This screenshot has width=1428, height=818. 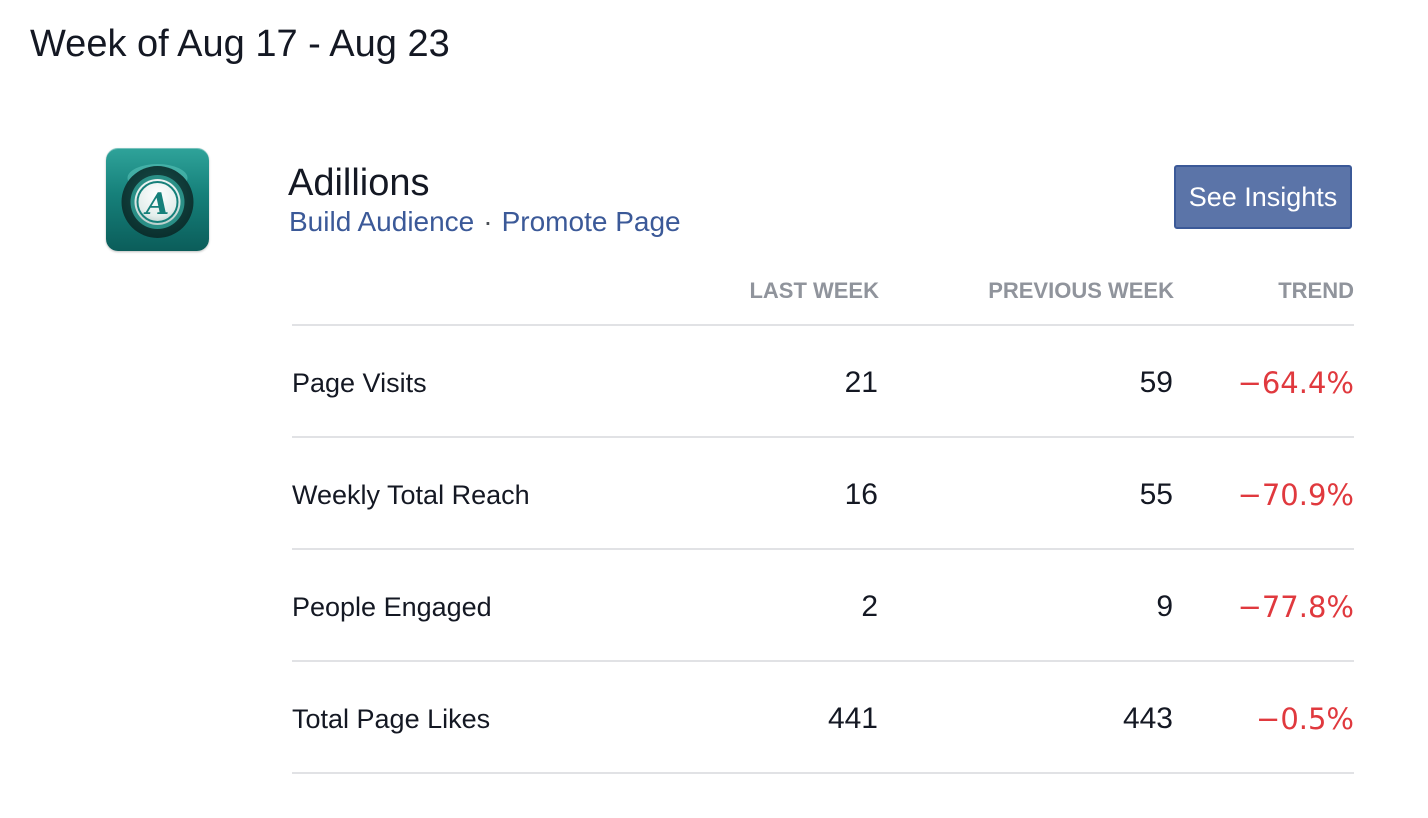 What do you see at coordinates (823, 382) in the screenshot?
I see `table-row: Page Visits 21 59 −64.4%` at bounding box center [823, 382].